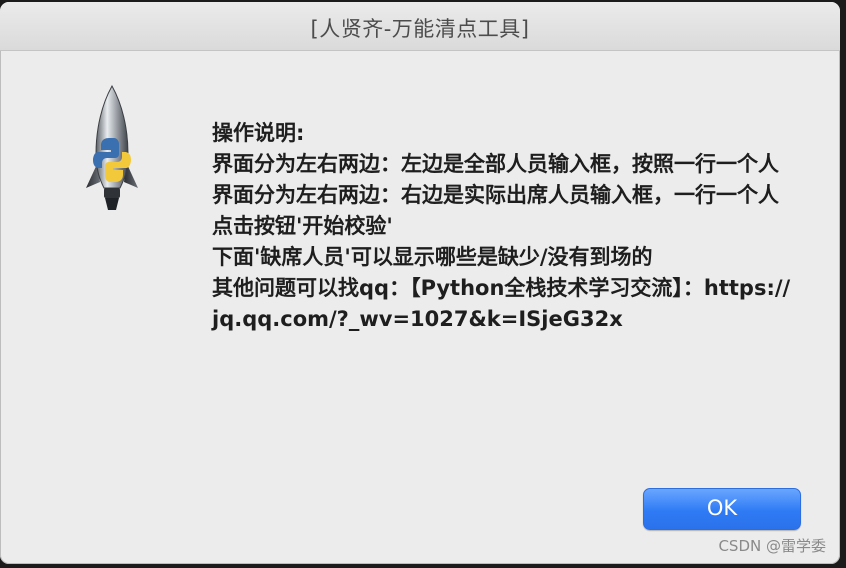 The image size is (846, 568). What do you see at coordinates (112, 148) in the screenshot?
I see `python-rocket-icon` at bounding box center [112, 148].